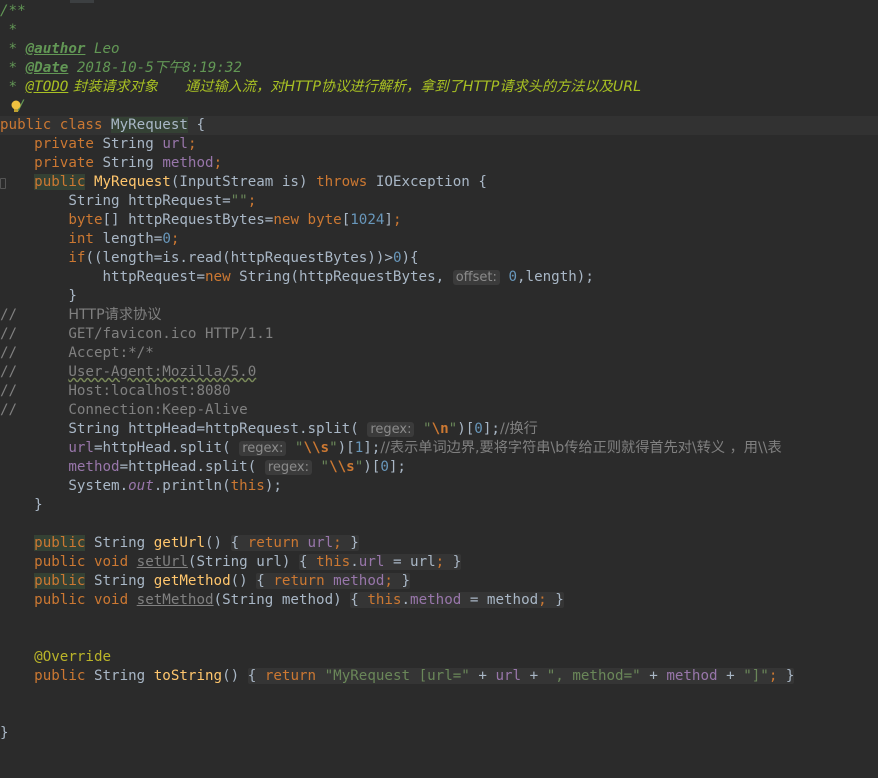 The width and height of the screenshot is (878, 778). Describe the element at coordinates (77, 353) in the screenshot. I see `comment-line: // Accept:*/*` at that location.